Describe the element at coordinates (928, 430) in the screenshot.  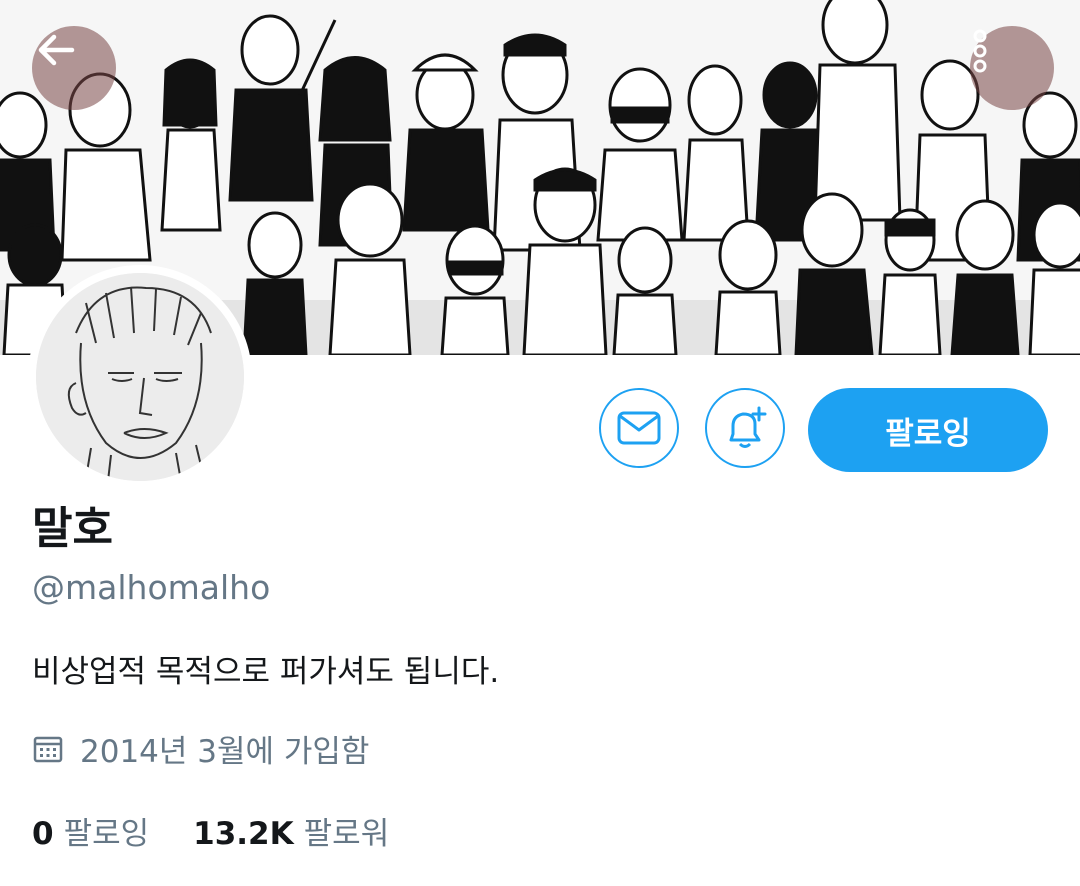
I see `following-button: 팔로잉` at that location.